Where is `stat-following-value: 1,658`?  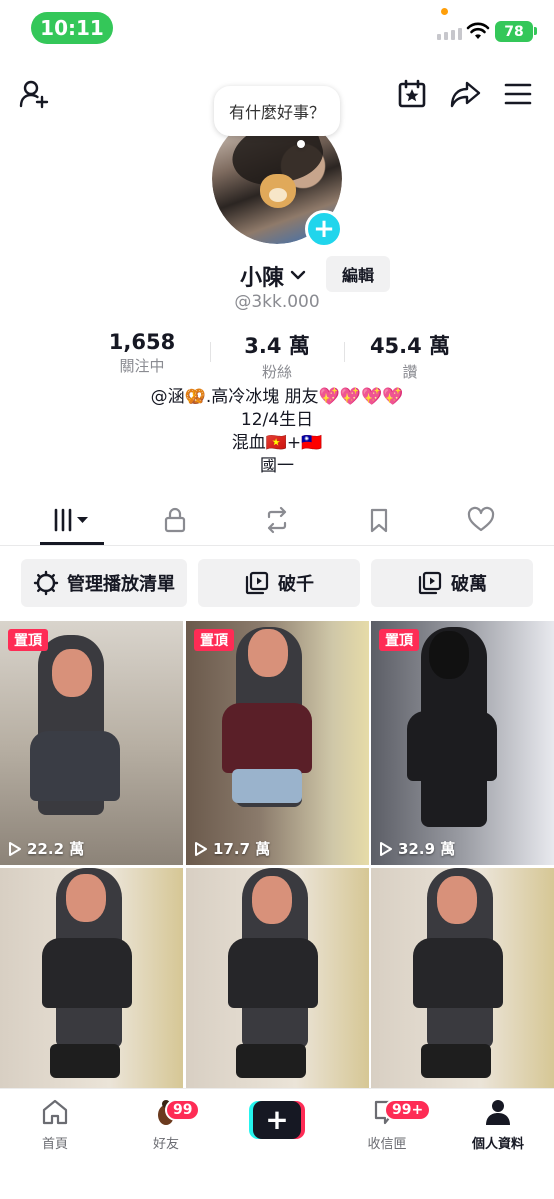
stat-following-value: 1,658 is located at coordinates (142, 342).